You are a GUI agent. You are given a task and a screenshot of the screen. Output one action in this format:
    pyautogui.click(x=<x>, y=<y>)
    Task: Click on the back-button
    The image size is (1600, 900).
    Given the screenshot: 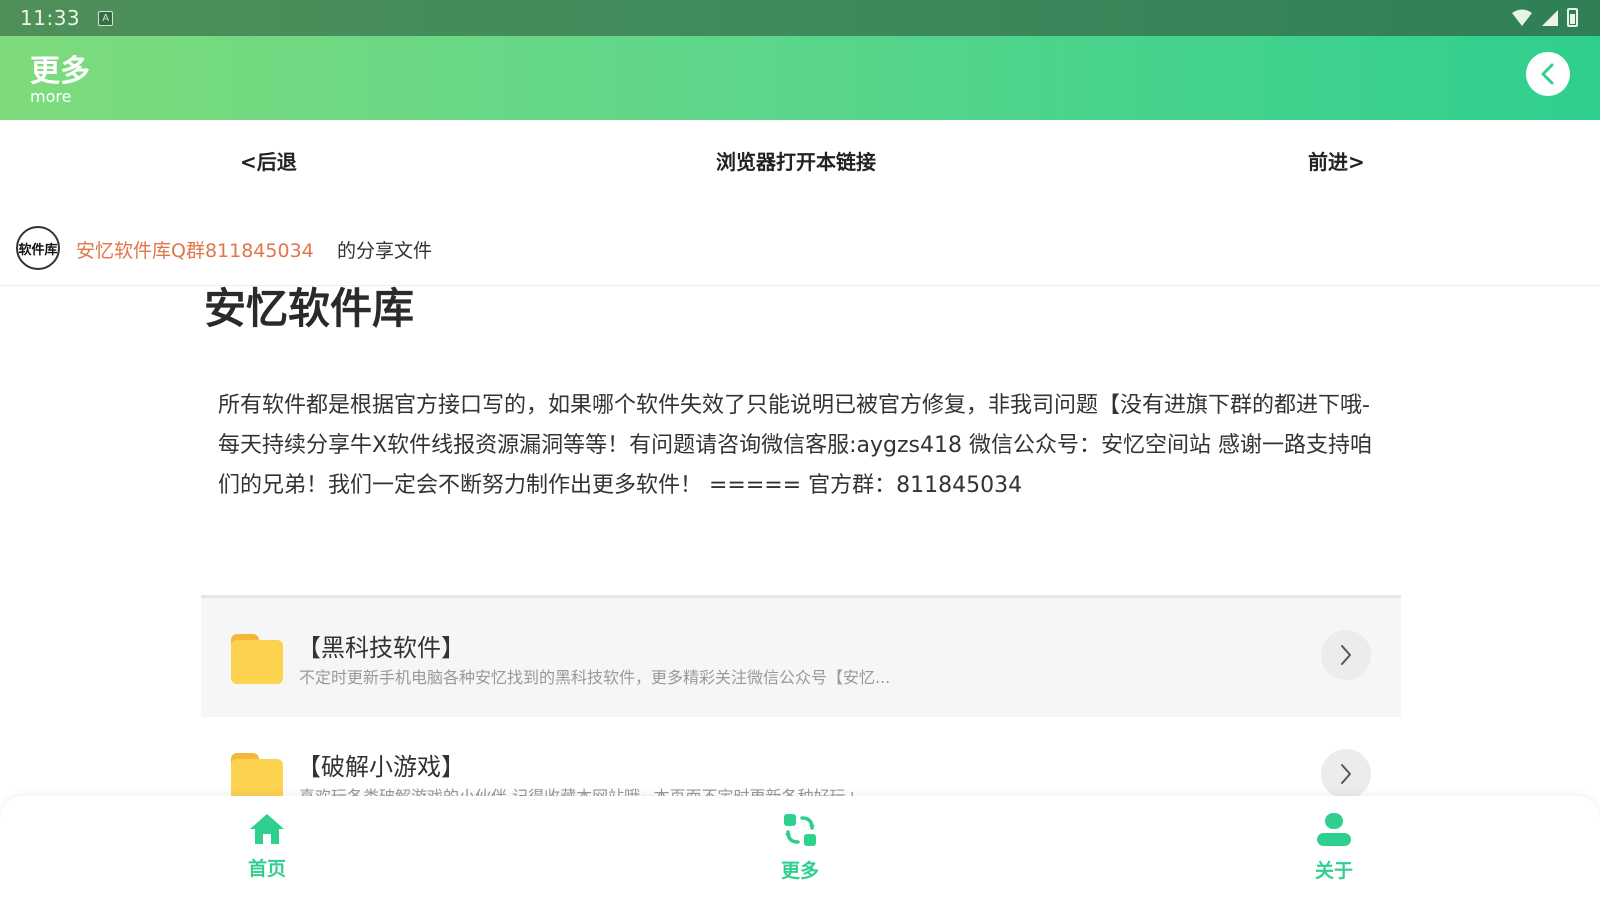 What is the action you would take?
    pyautogui.click(x=1548, y=74)
    